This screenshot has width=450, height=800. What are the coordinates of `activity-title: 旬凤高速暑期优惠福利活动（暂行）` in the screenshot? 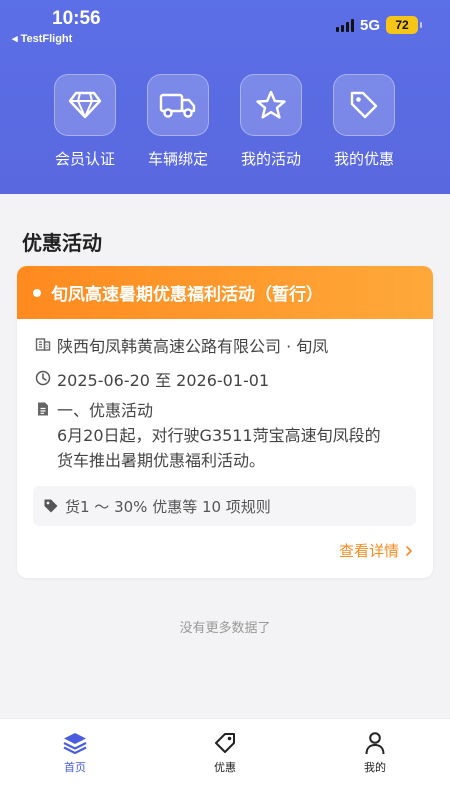 It's located at (187, 295).